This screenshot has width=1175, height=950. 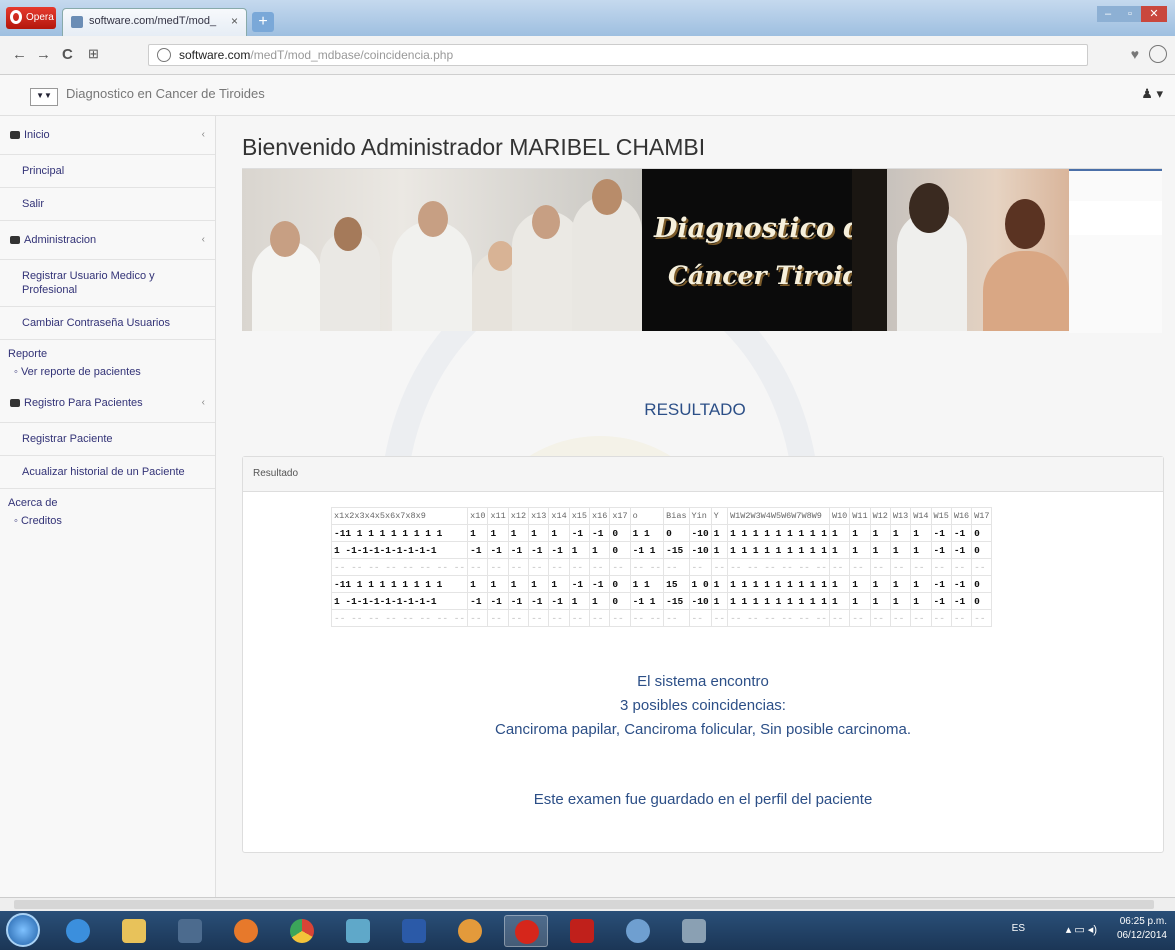 What do you see at coordinates (67, 54) in the screenshot?
I see `reload-icon: C` at bounding box center [67, 54].